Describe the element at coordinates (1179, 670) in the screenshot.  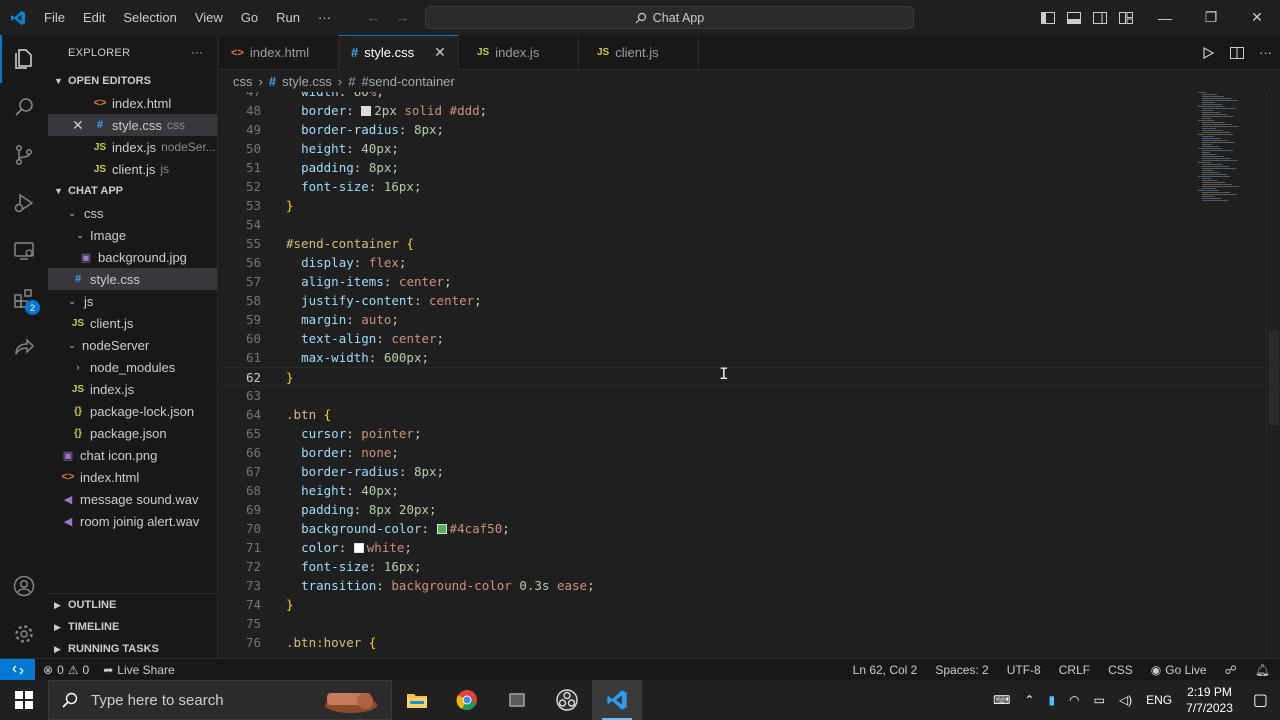
I see `go-live-button: ◉ Go Live` at that location.